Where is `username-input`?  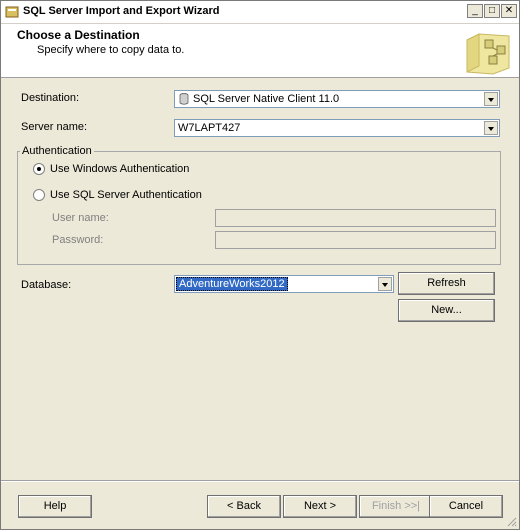 username-input is located at coordinates (355, 218).